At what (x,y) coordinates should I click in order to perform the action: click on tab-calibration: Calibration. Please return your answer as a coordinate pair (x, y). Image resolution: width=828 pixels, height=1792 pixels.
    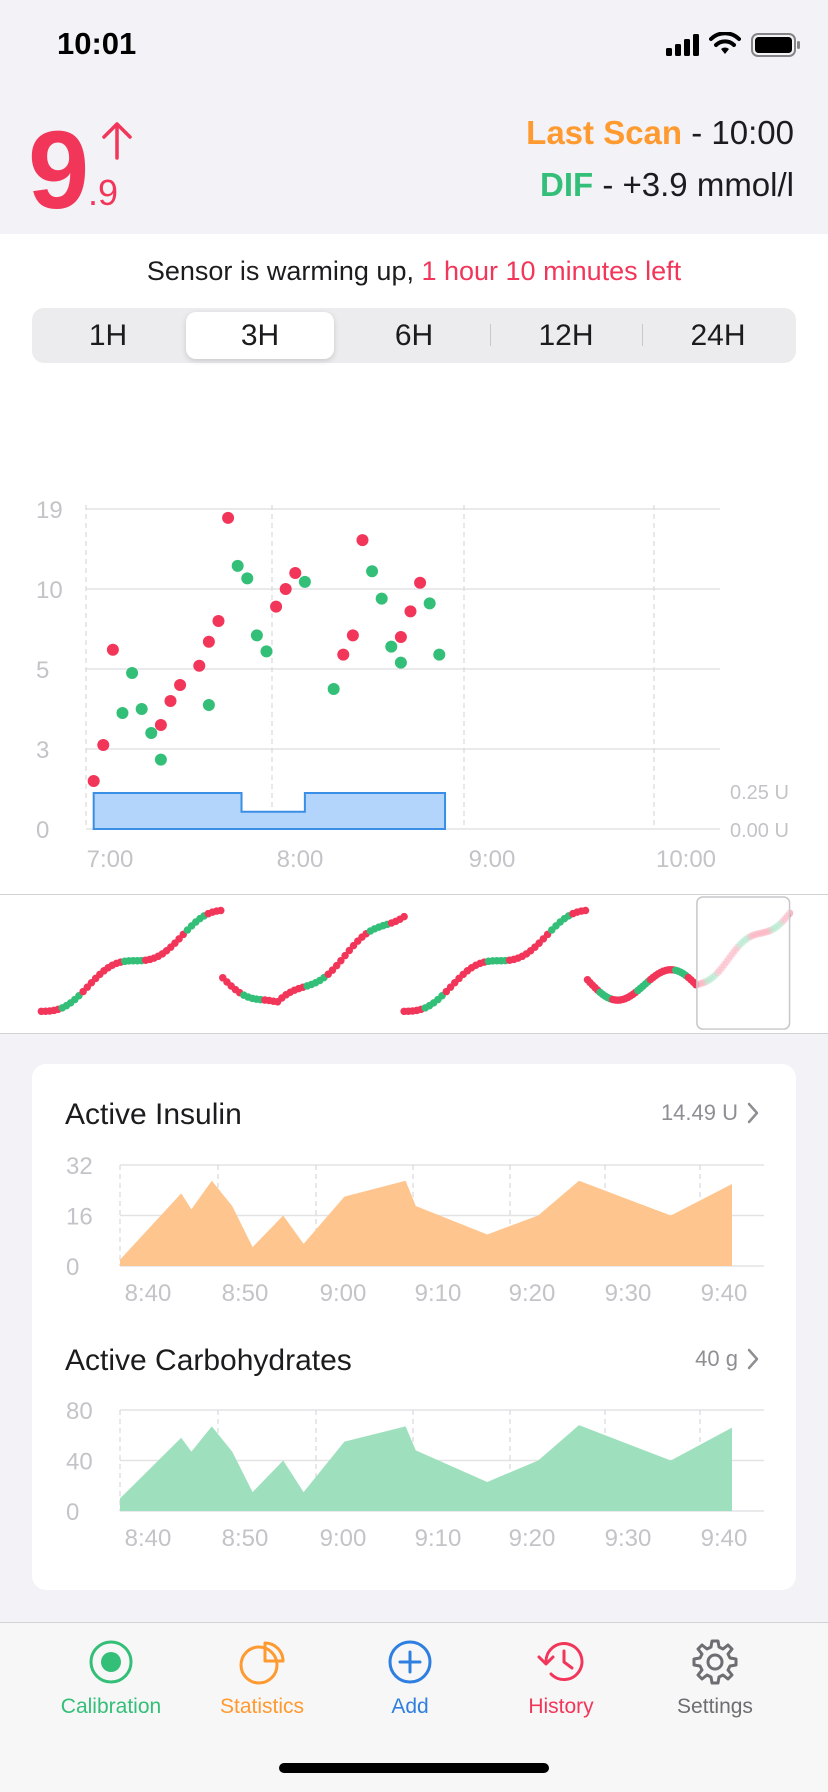
    Looking at the image, I should click on (111, 1678).